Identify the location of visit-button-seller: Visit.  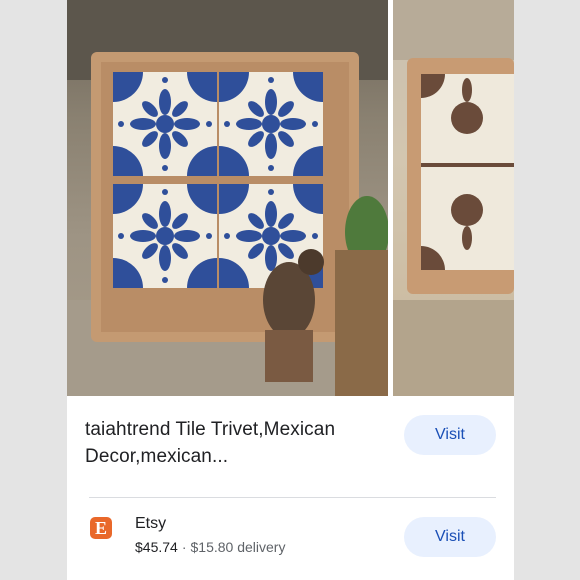
(450, 537).